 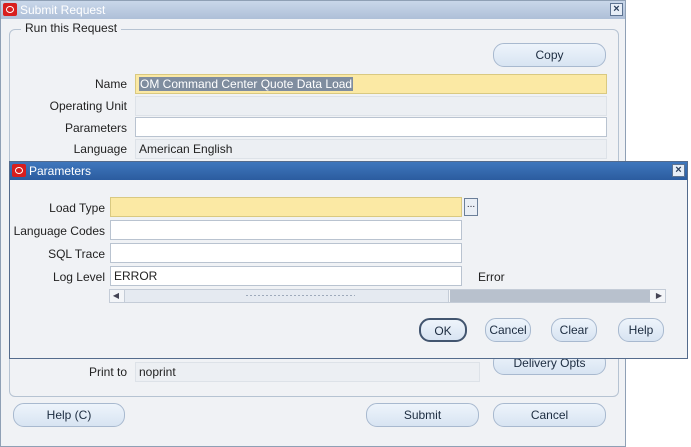 I want to click on submit-button-label: Submit, so click(x=422, y=415).